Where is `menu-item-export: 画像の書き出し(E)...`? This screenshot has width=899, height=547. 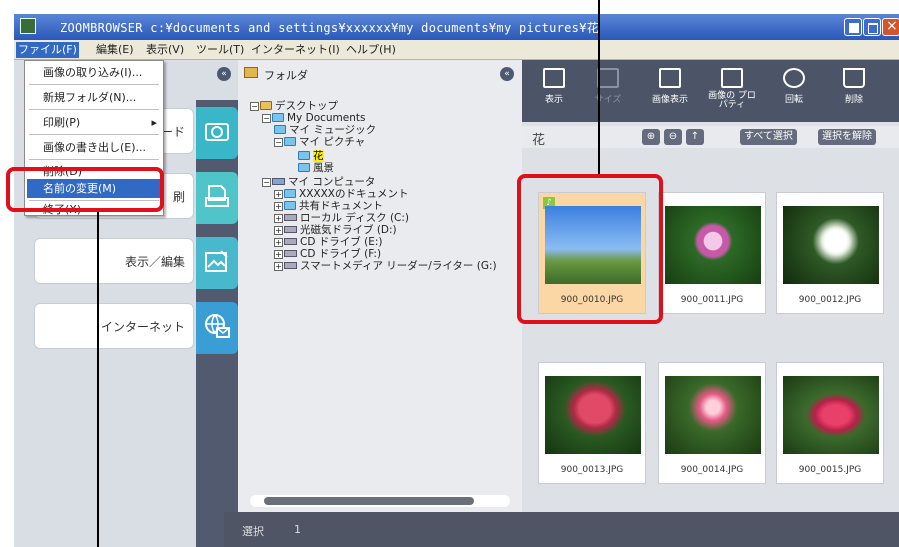 menu-item-export: 画像の書き出し(E)... is located at coordinates (94, 147).